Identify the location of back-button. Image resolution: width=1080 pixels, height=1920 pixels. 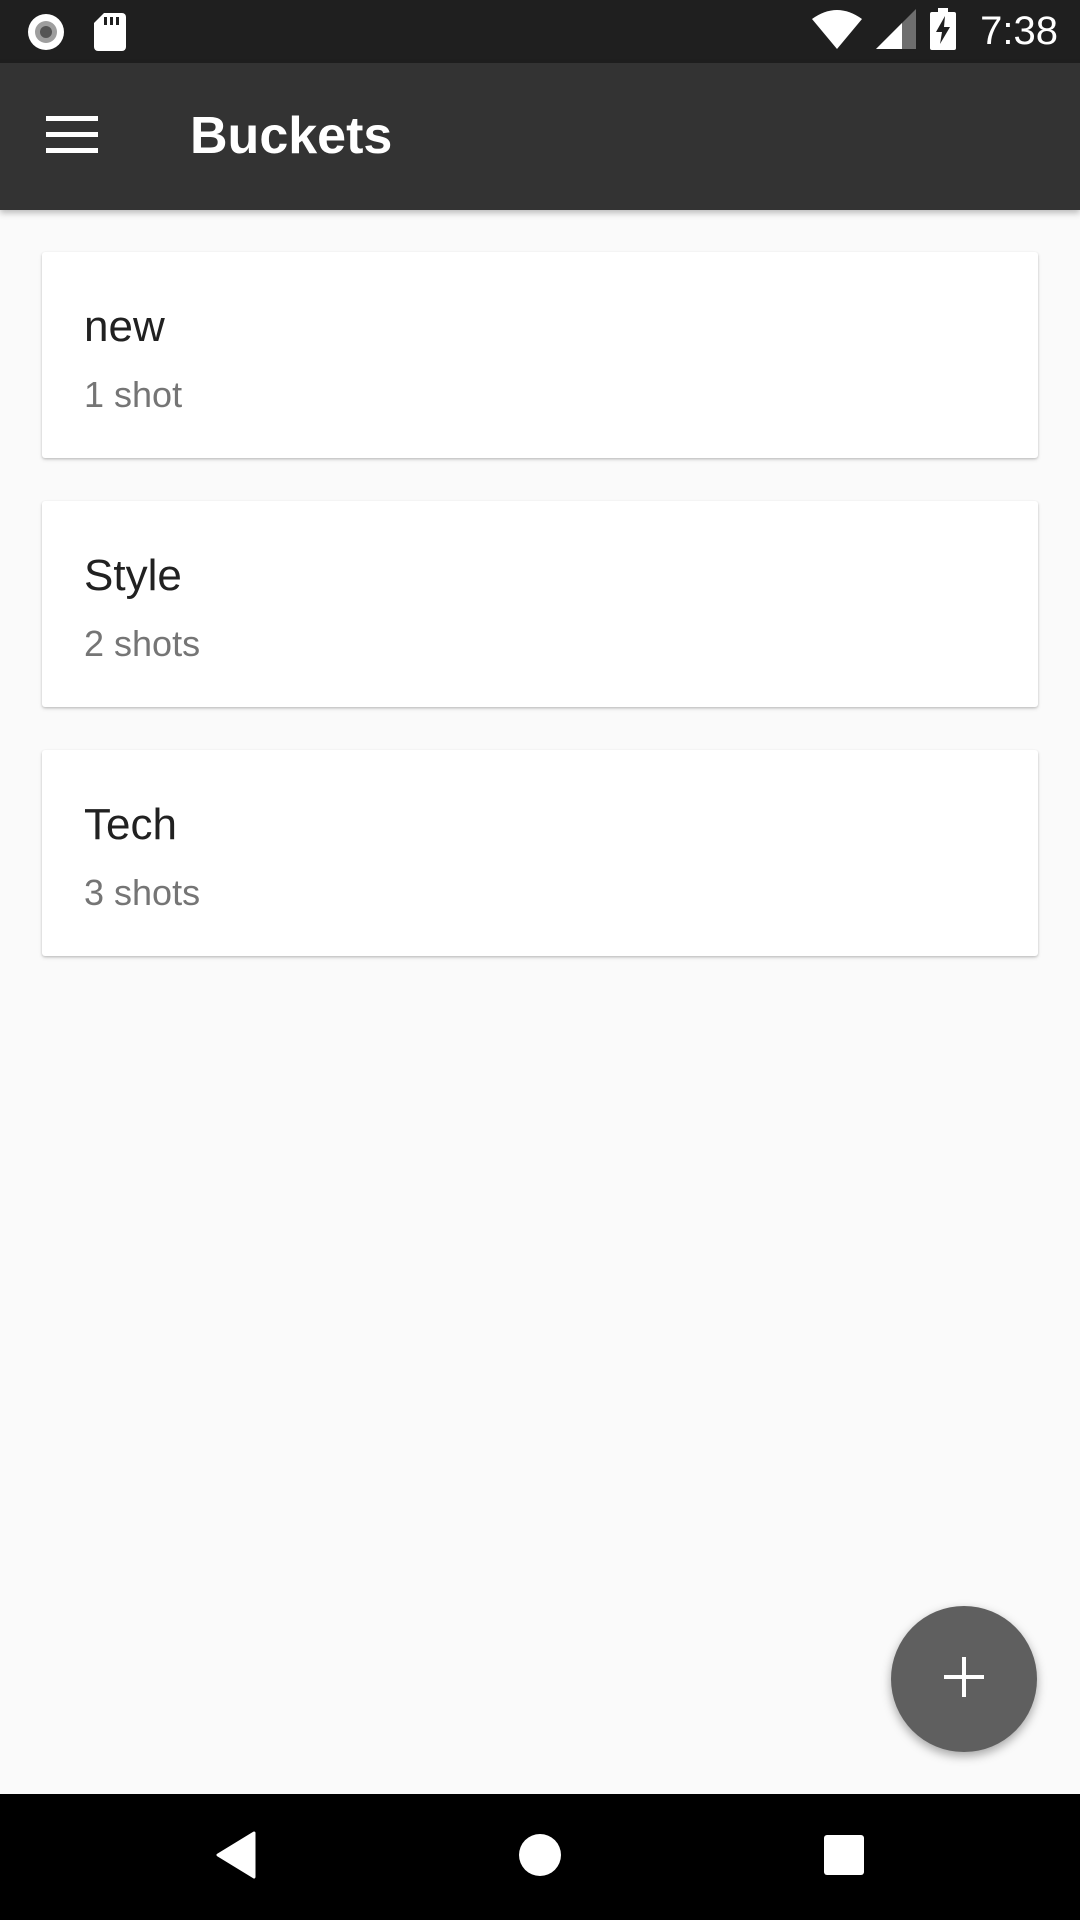
(236, 1857).